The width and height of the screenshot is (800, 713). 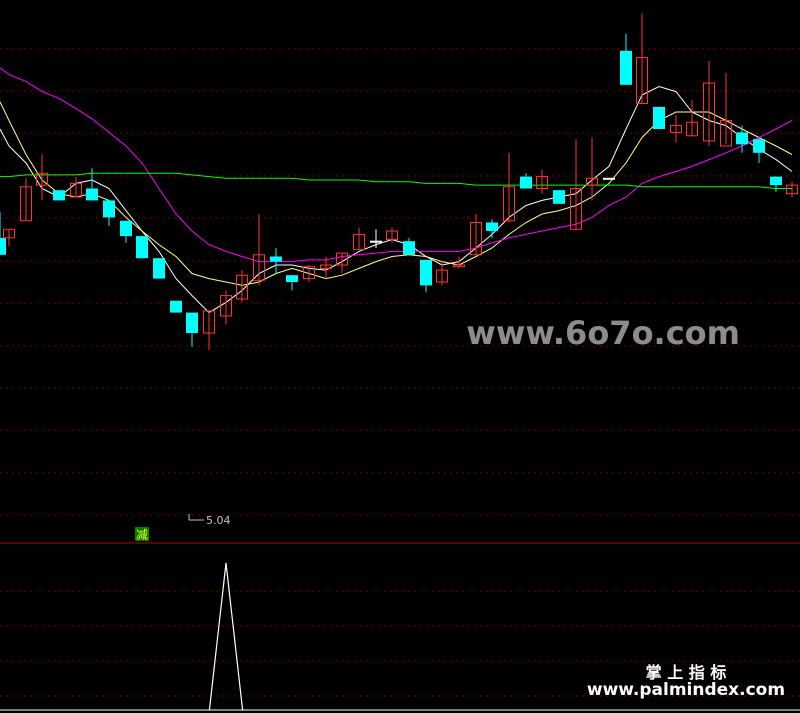 I want to click on min-price-label: 5.04, so click(x=218, y=520).